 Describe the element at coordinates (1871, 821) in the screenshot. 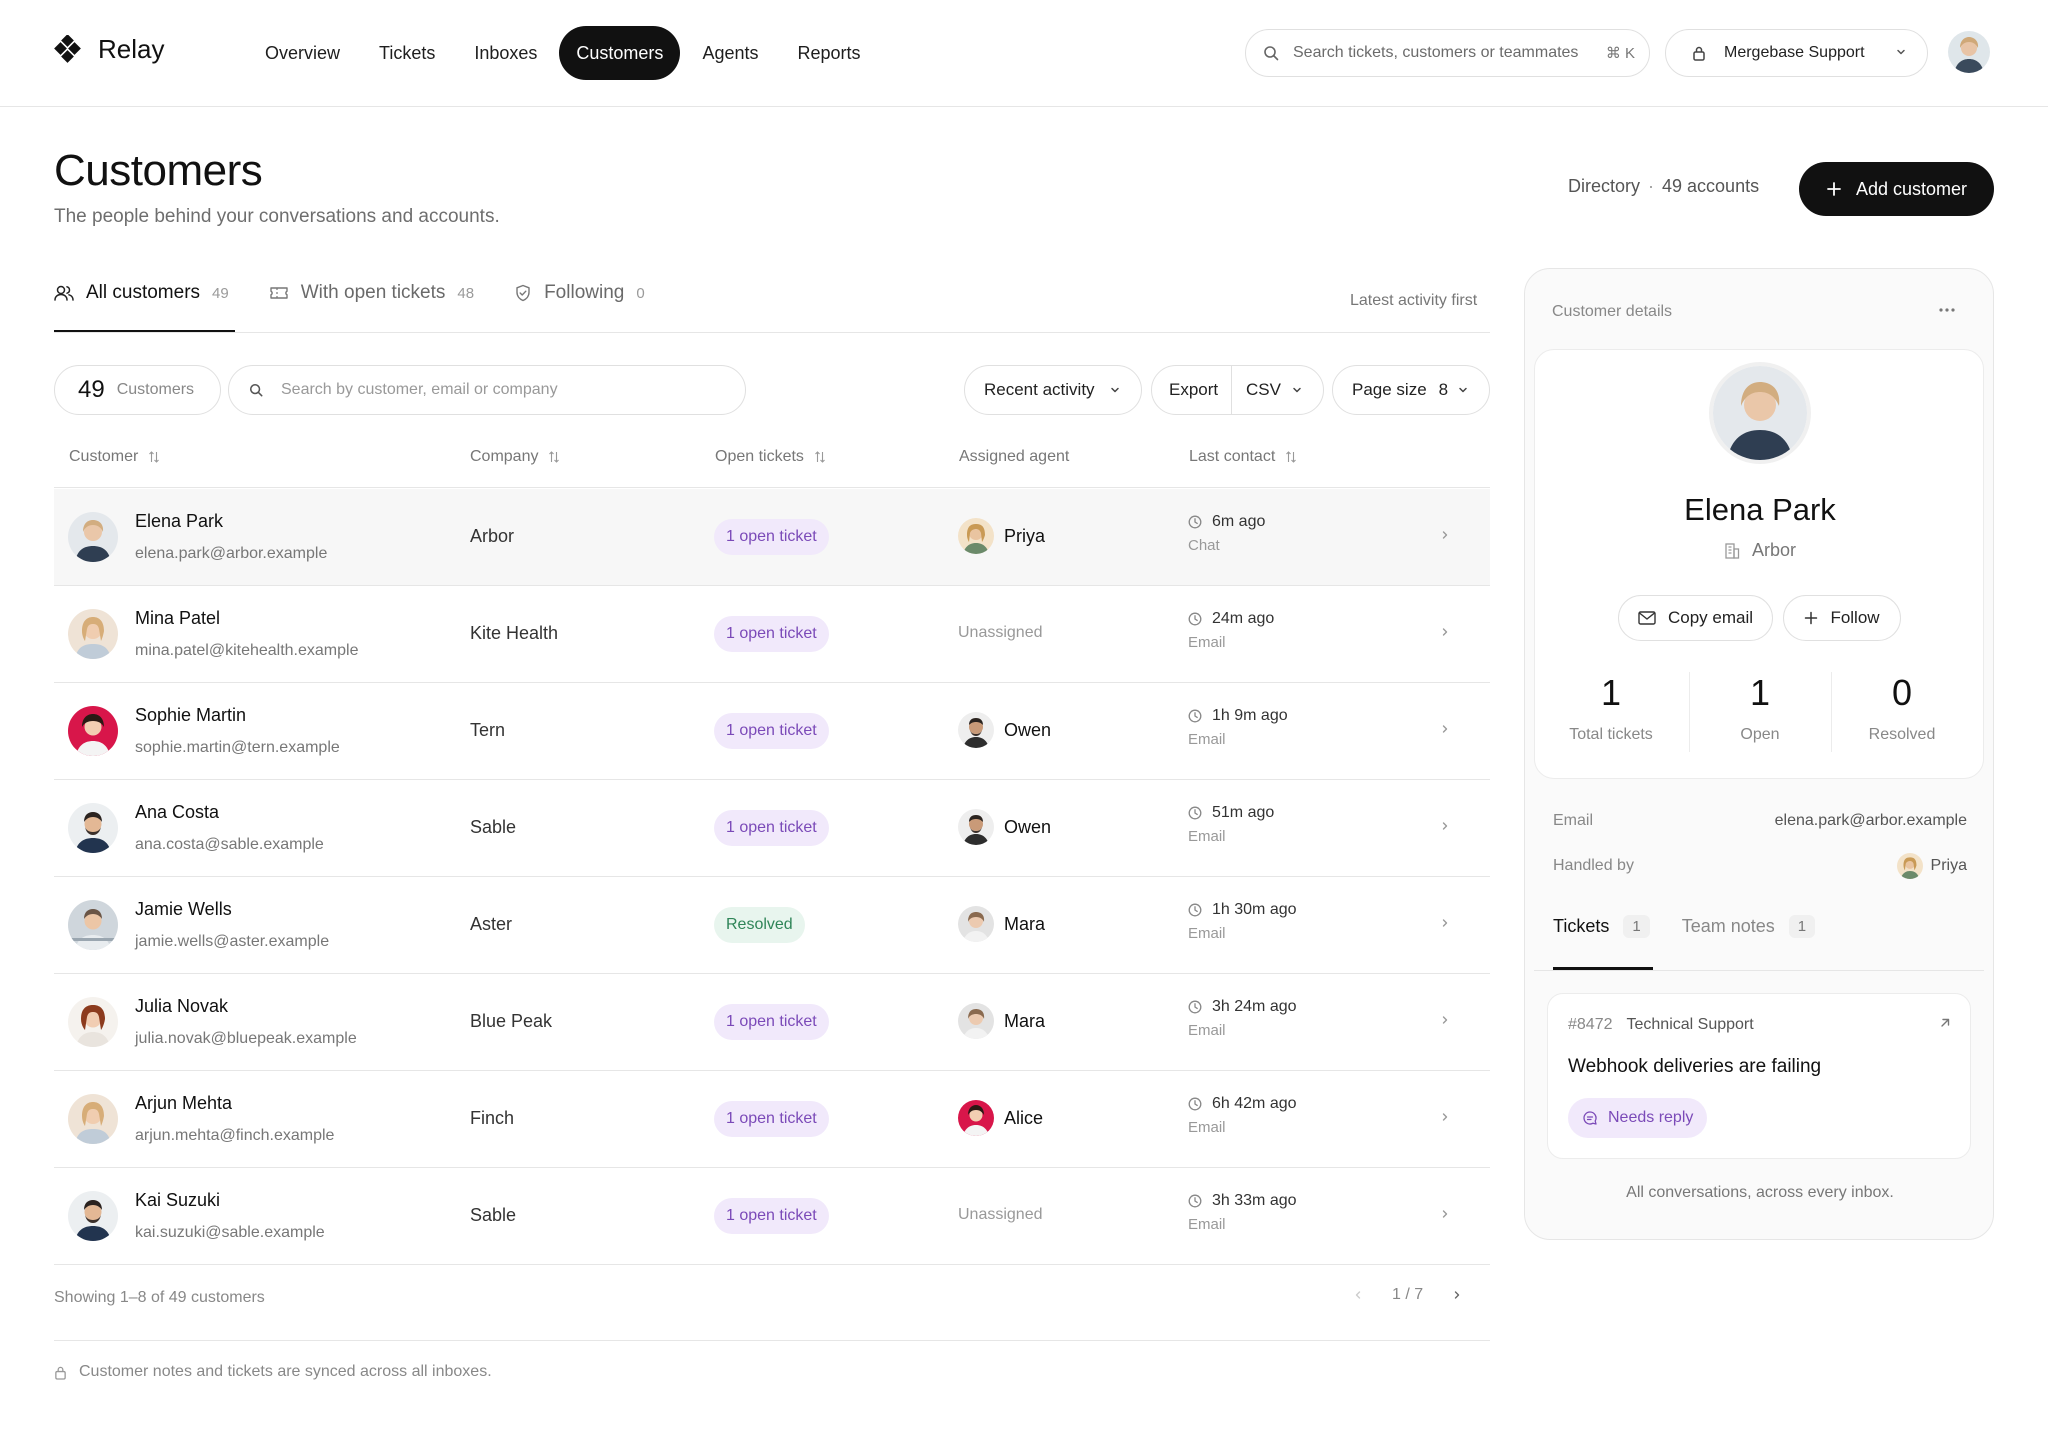

I see `email-value: elena.park@arbor.example` at that location.